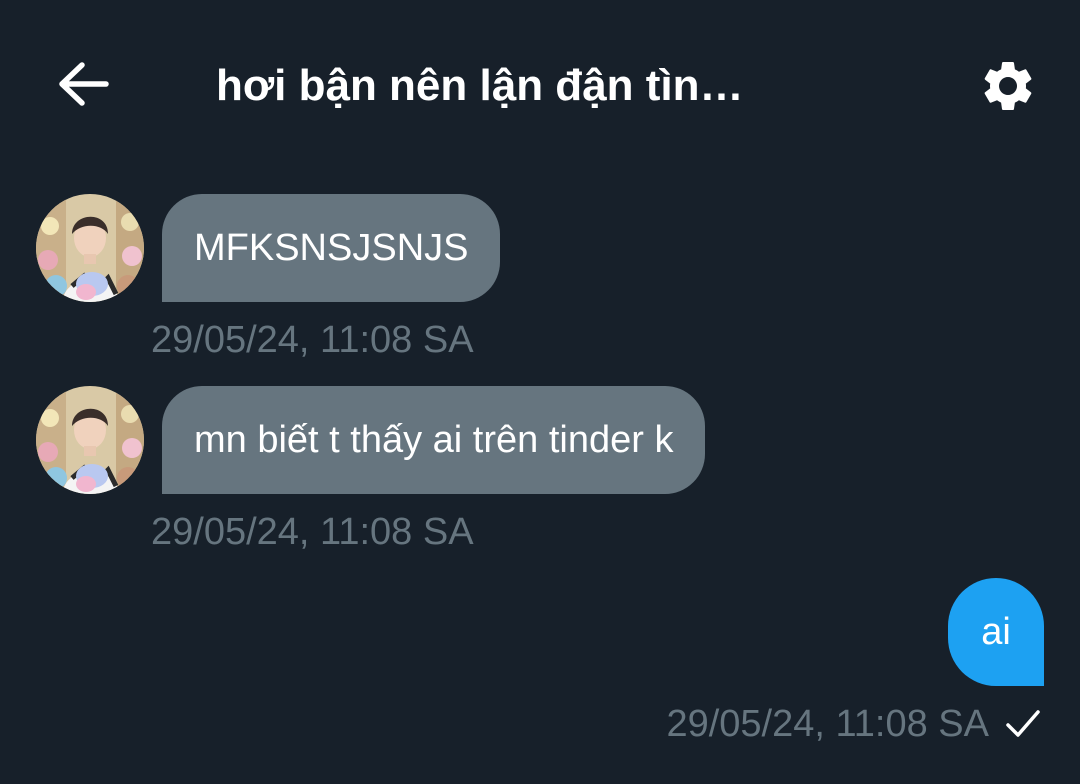 The image size is (1080, 784). I want to click on message-text: MFKSNSJSNJS, so click(331, 248).